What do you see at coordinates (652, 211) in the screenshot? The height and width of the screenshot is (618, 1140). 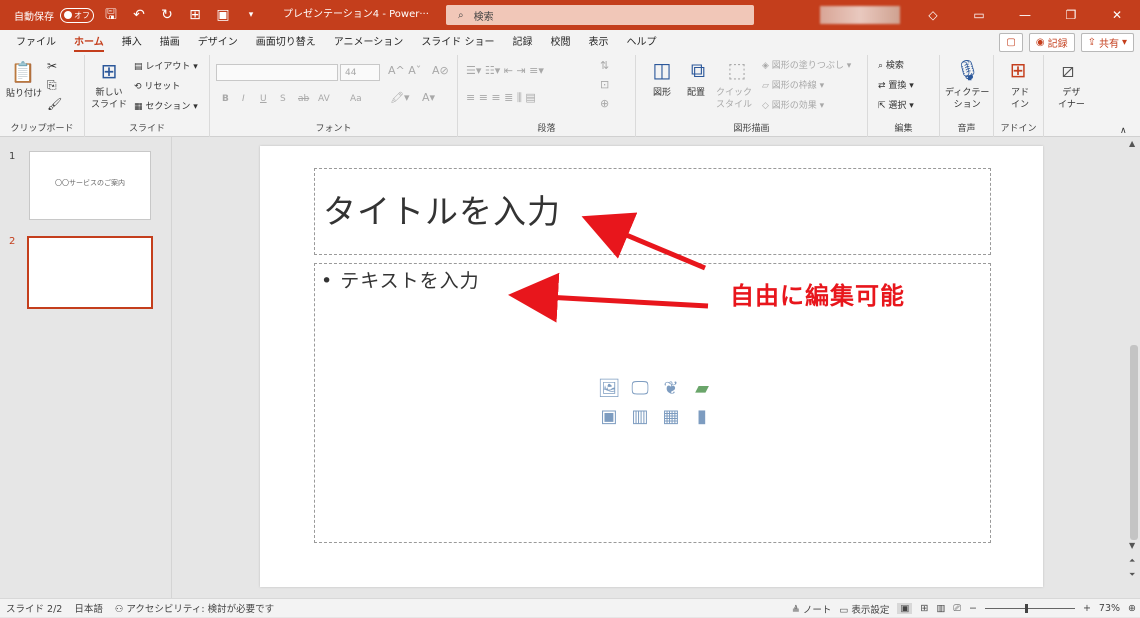 I see `title-placeholder: タイトルを入力` at bounding box center [652, 211].